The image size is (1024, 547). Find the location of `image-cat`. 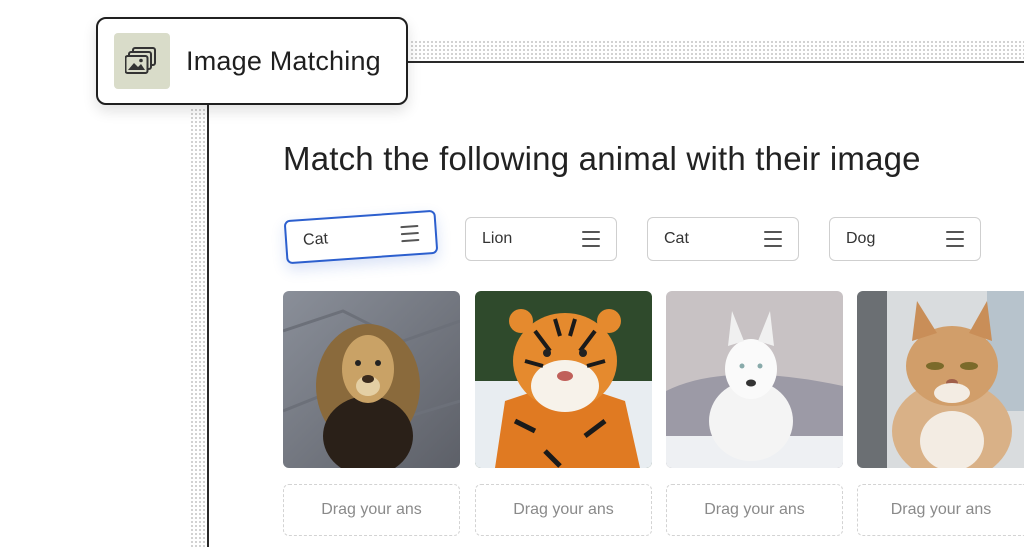

image-cat is located at coordinates (940, 379).